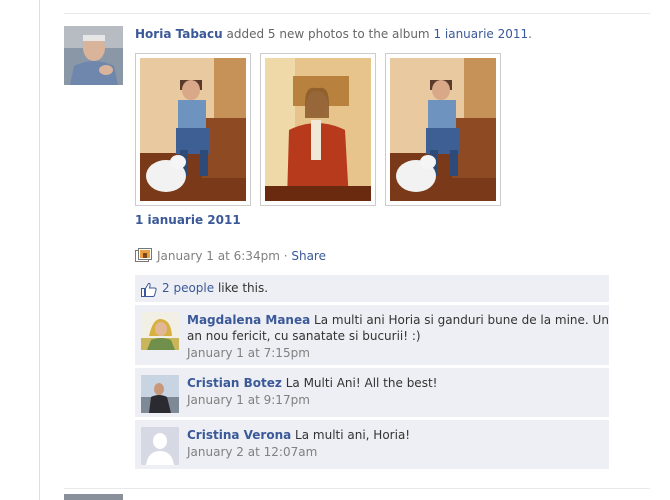  I want to click on default-silhouette-avatar-icon, so click(160, 446).